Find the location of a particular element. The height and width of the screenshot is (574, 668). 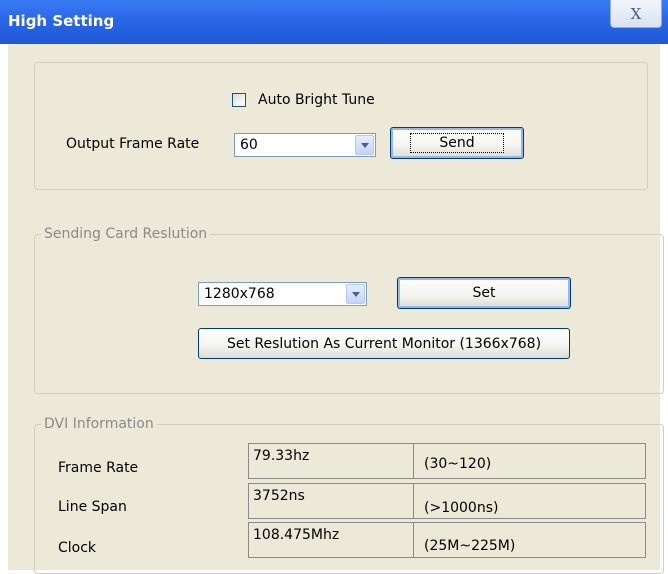

close-button: X is located at coordinates (636, 14).